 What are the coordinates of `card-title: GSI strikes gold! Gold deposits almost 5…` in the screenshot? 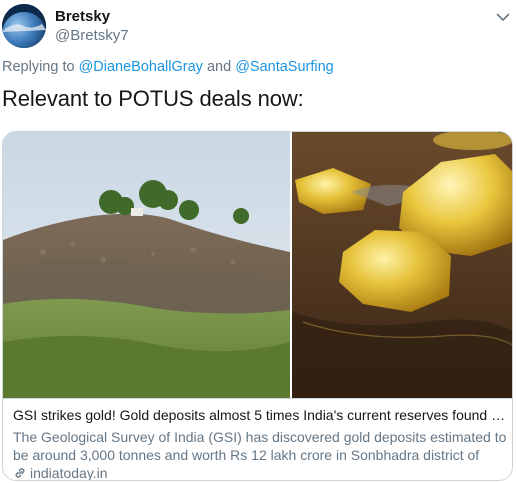 It's located at (260, 415).